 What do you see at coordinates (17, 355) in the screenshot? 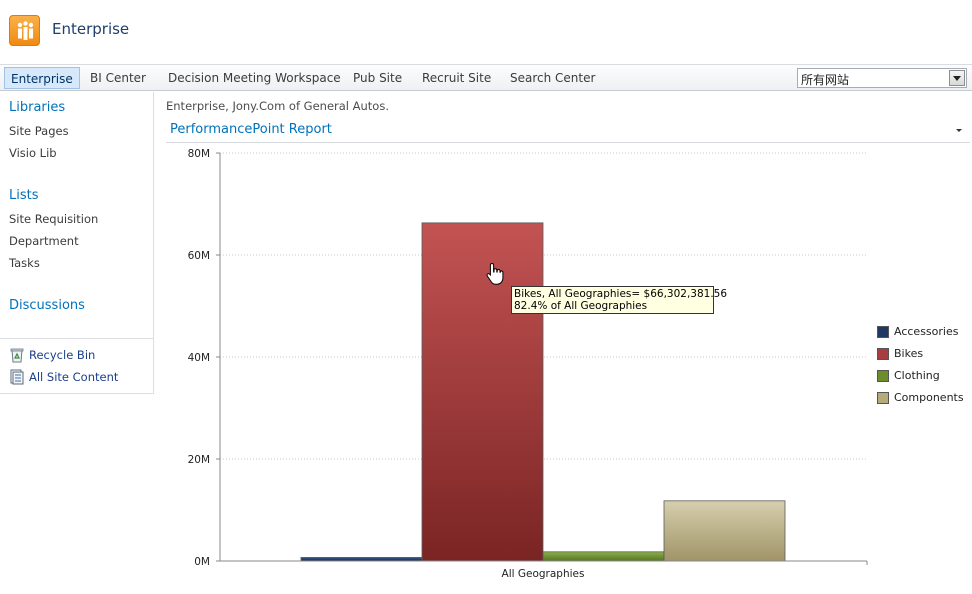
I see `recycle-bin-icon` at bounding box center [17, 355].